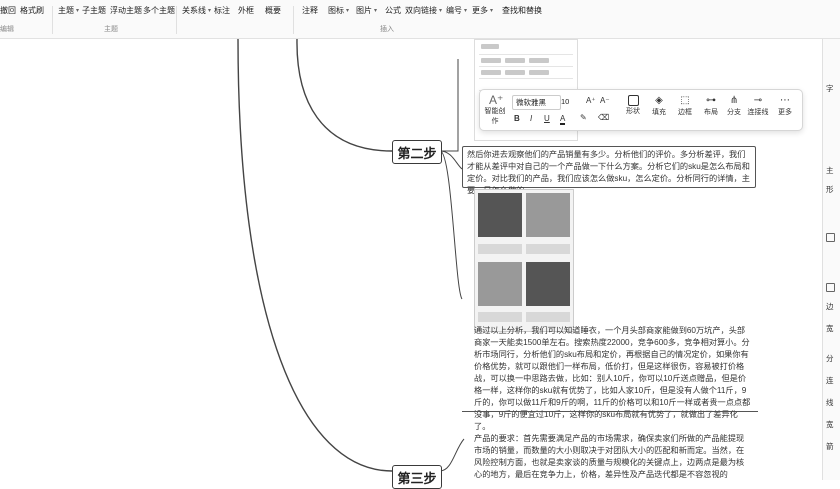 This screenshot has height=489, width=840. Describe the element at coordinates (659, 112) in the screenshot. I see `fill-label: 填充` at that location.